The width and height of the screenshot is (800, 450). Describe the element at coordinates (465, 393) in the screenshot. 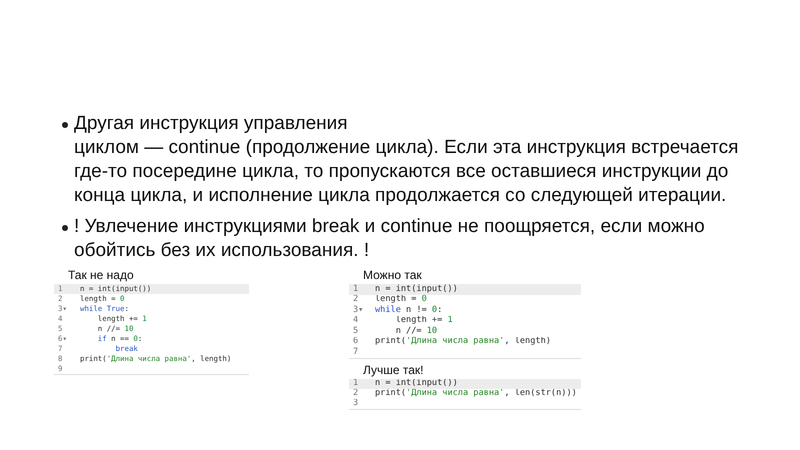

I see `code-line: 2 print('Длина числа равна', len(str(n)))` at that location.